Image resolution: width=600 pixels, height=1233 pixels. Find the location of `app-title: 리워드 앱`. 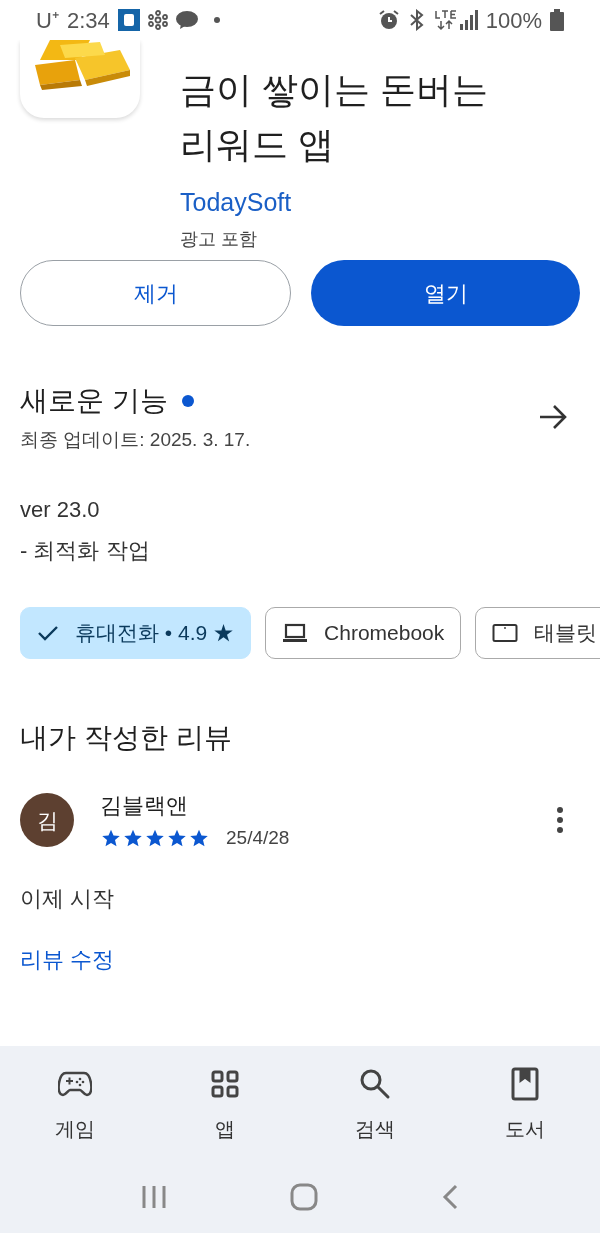

app-title: 리워드 앱 is located at coordinates (257, 145).